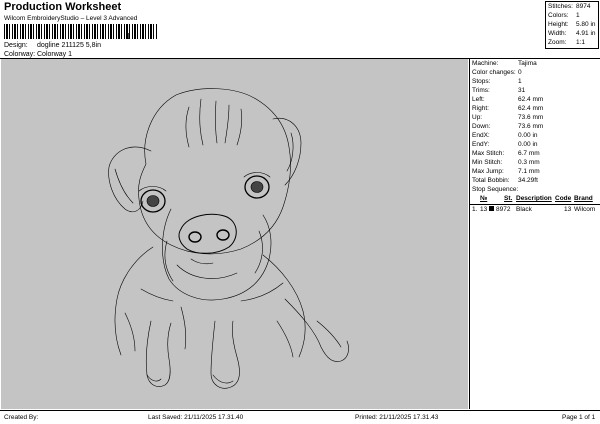 This screenshot has height=424, width=600. Describe the element at coordinates (63, 7) in the screenshot. I see `worksheet-title: Production Worksheet` at that location.